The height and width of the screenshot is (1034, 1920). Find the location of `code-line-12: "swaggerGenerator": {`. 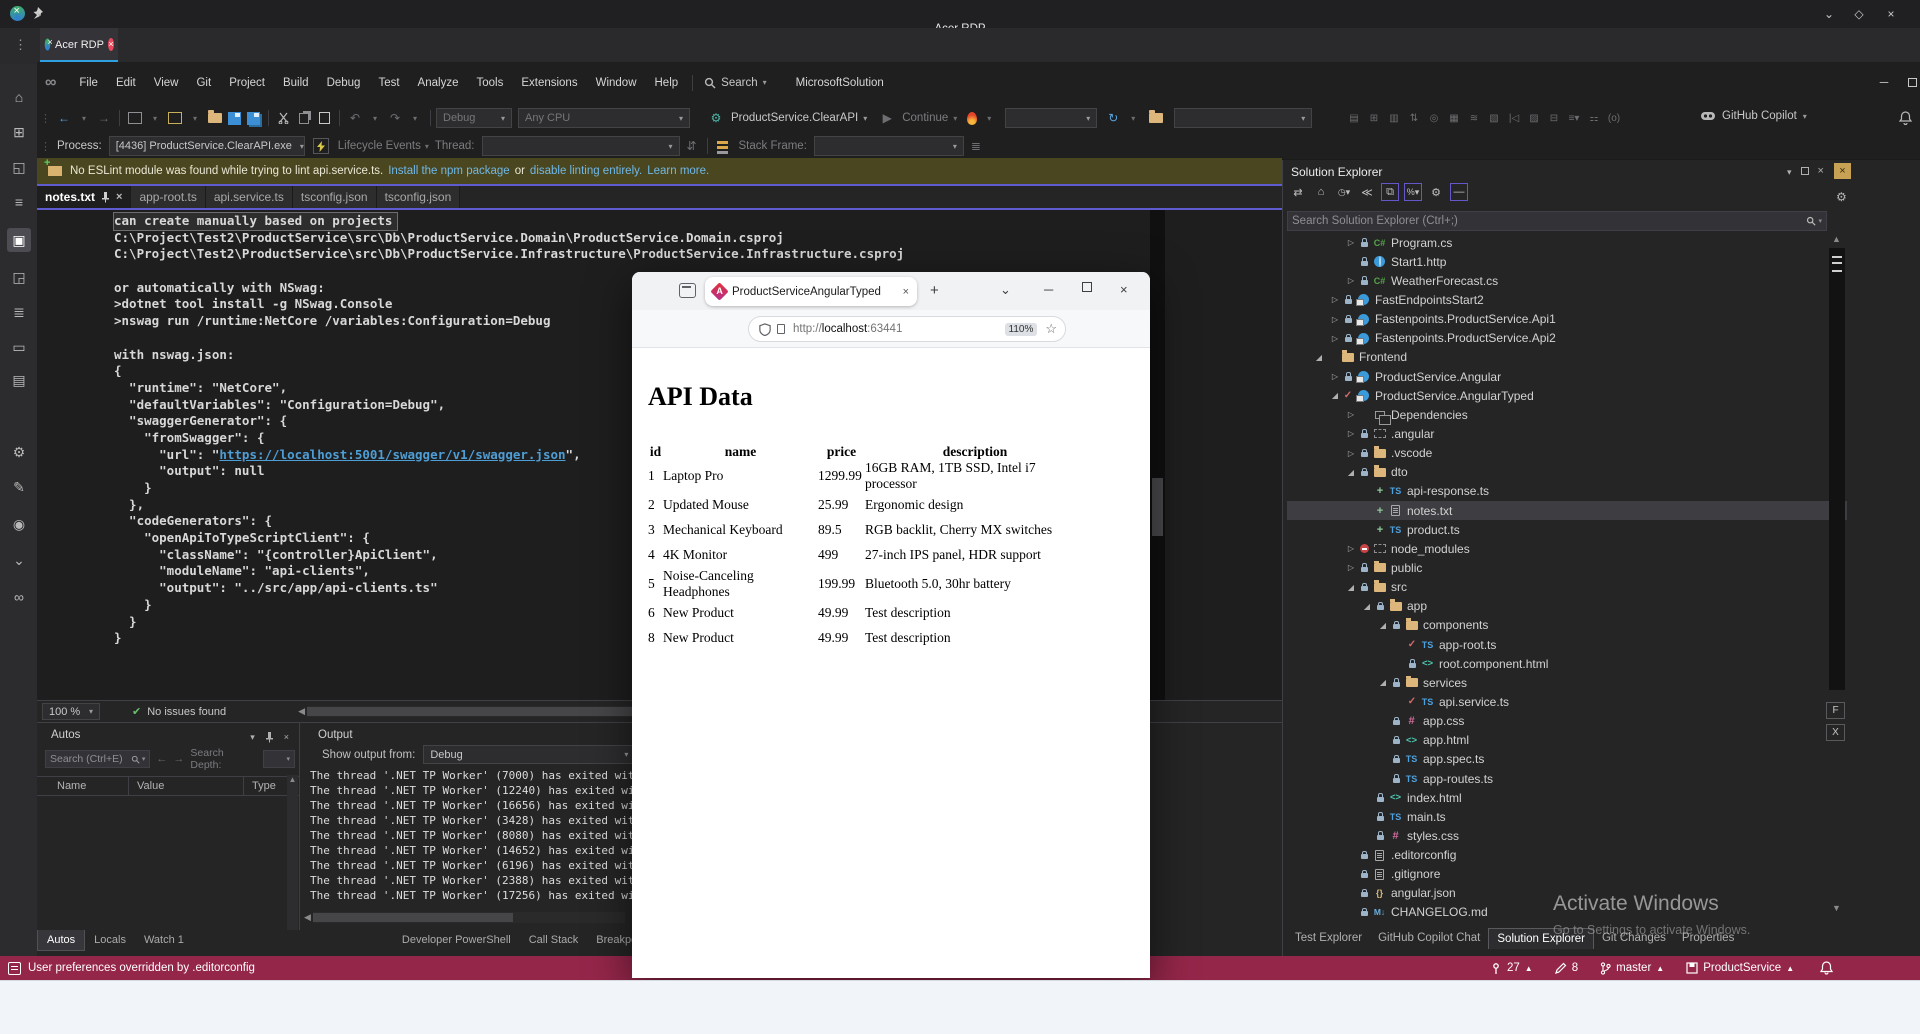

code-line-12: "swaggerGenerator": { is located at coordinates (200, 420).